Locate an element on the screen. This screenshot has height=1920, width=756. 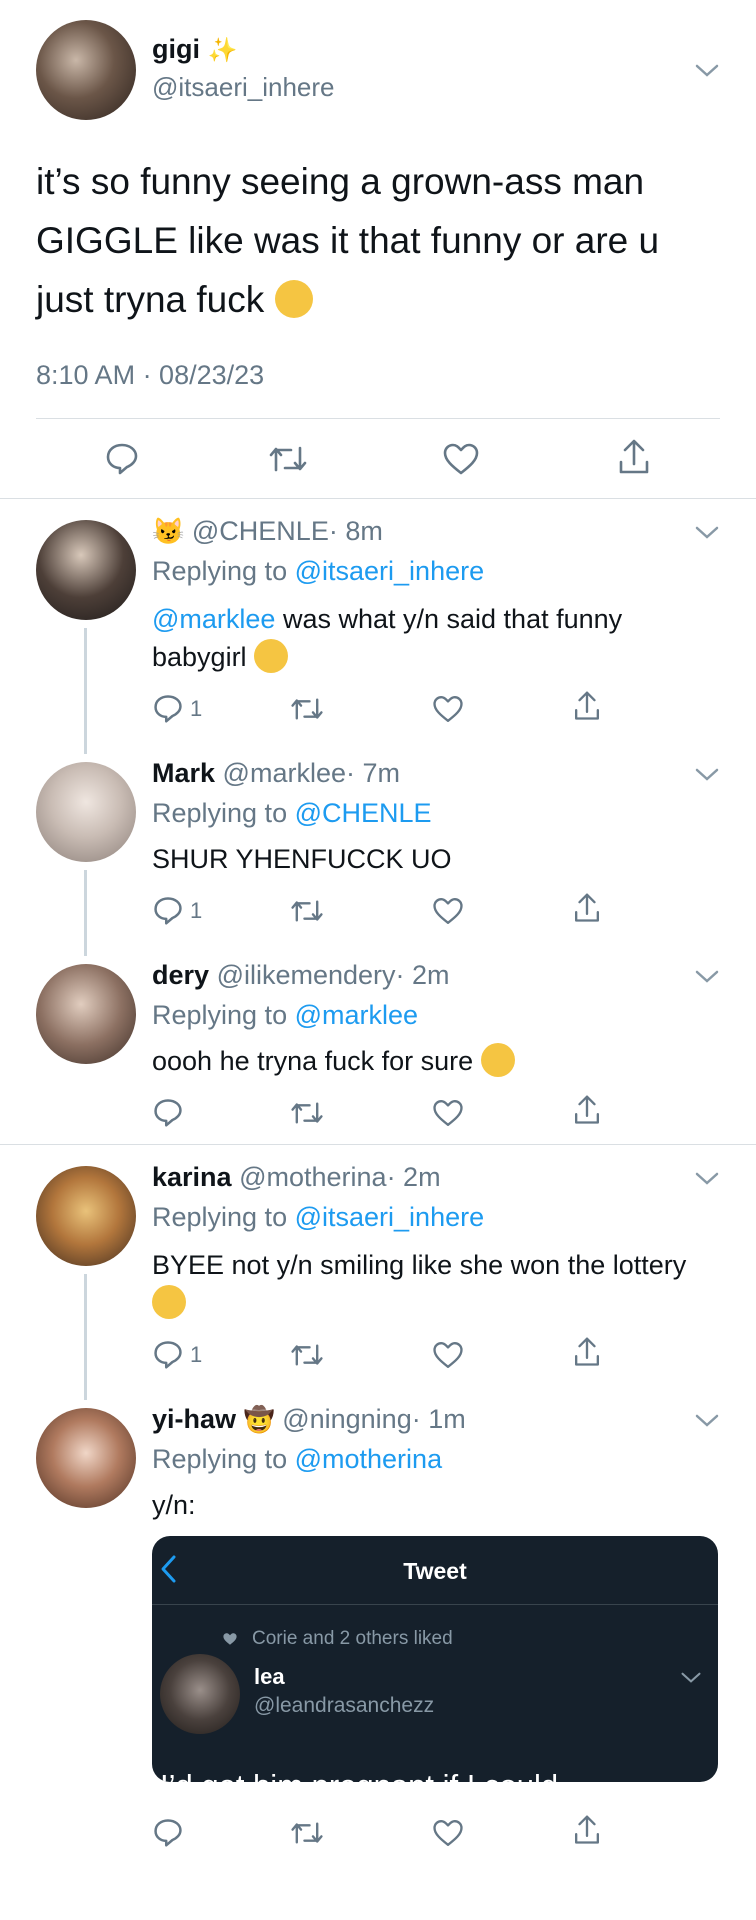
author-name: Mark is located at coordinates (183, 773).